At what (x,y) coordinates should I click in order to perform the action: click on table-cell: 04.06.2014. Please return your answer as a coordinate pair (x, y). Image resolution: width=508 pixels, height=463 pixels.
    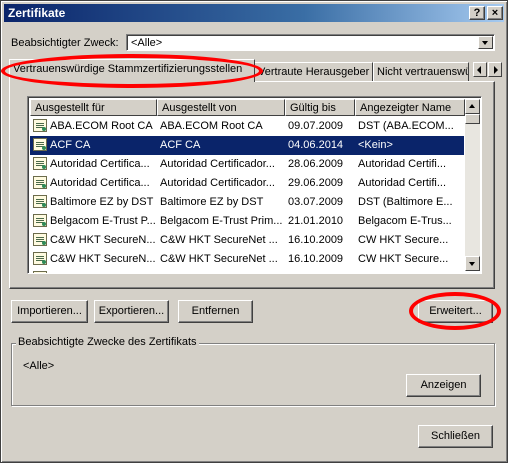
    Looking at the image, I should click on (316, 145).